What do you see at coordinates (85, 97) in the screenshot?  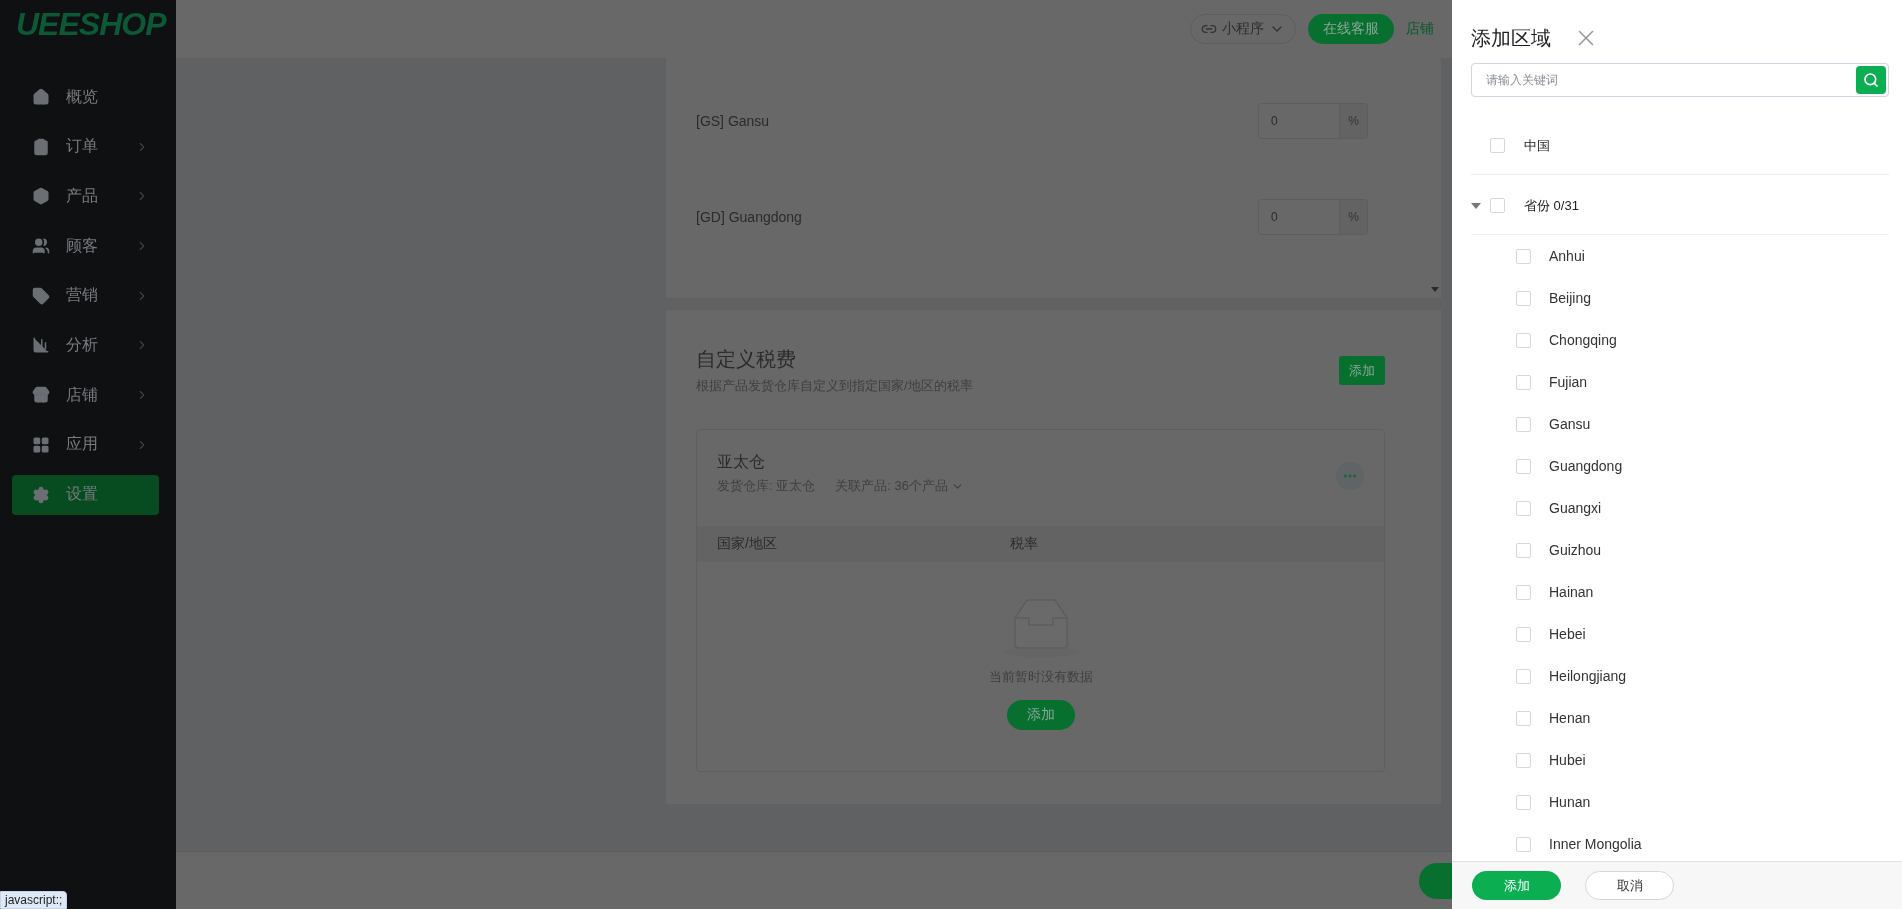 I see `sidebar-item: 概览` at bounding box center [85, 97].